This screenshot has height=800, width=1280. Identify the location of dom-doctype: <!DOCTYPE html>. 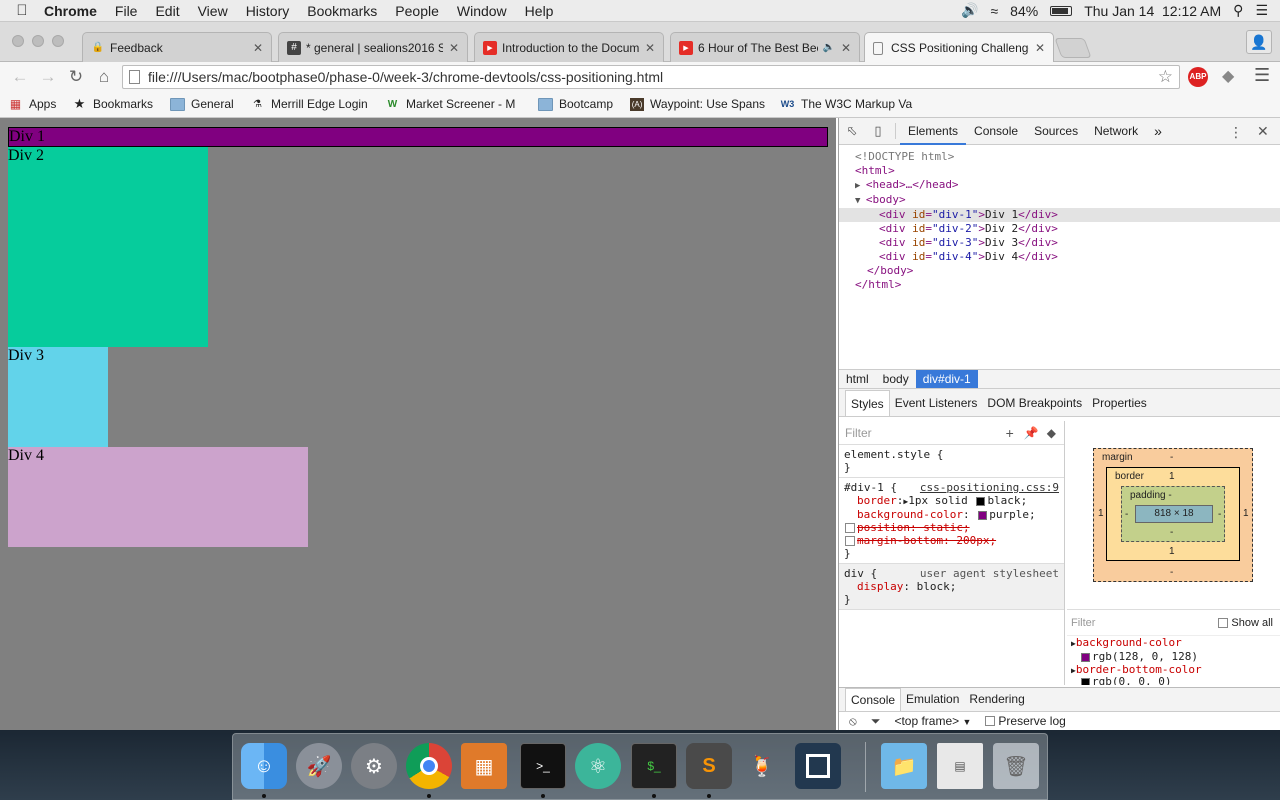
(1059, 157).